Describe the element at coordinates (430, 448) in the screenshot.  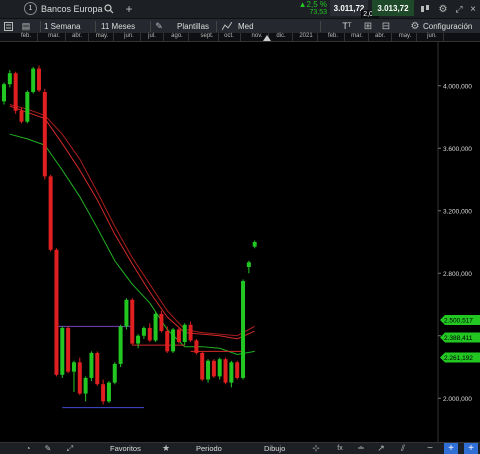
I see `zoom-out-icon: −` at that location.